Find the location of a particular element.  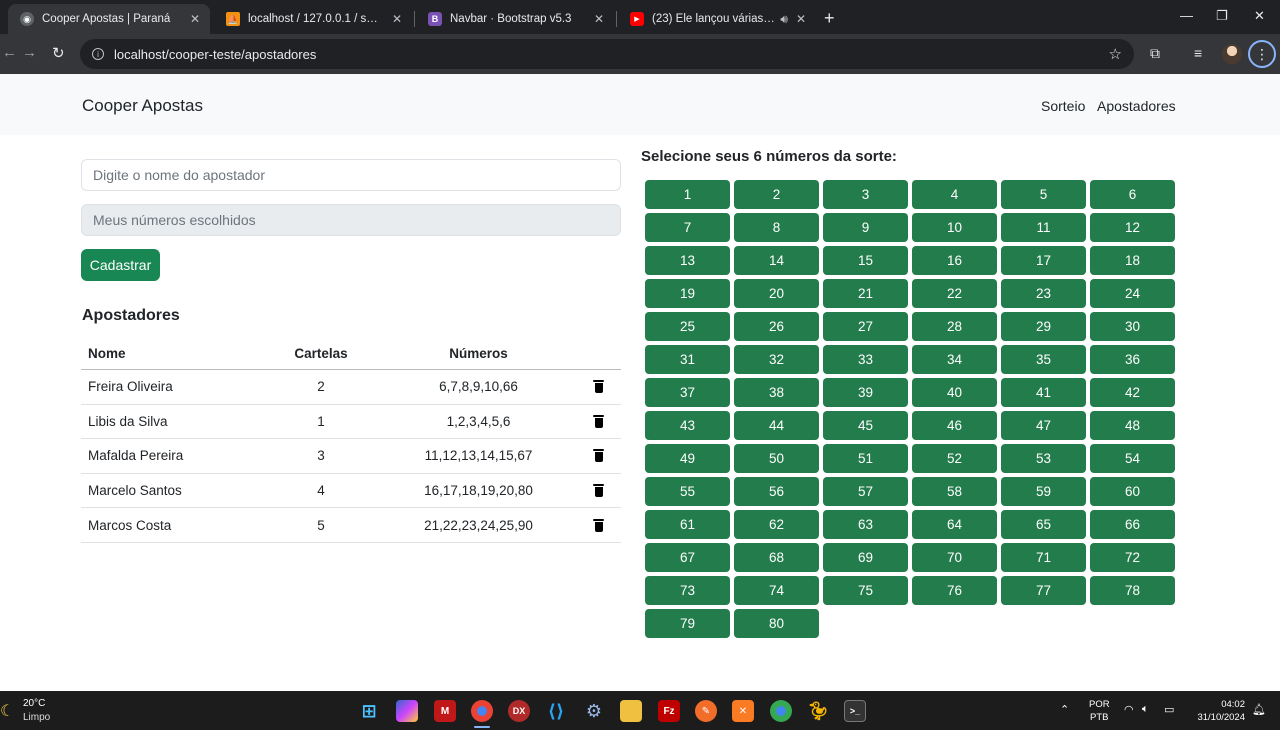

number-button: 47 is located at coordinates (1043, 425).